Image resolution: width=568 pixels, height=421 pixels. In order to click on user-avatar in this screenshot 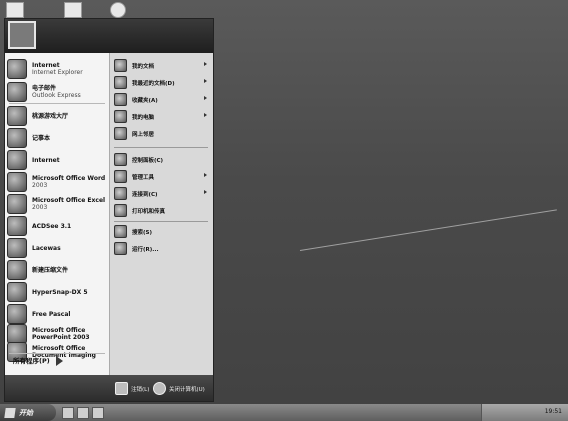, I will do `click(22, 35)`.